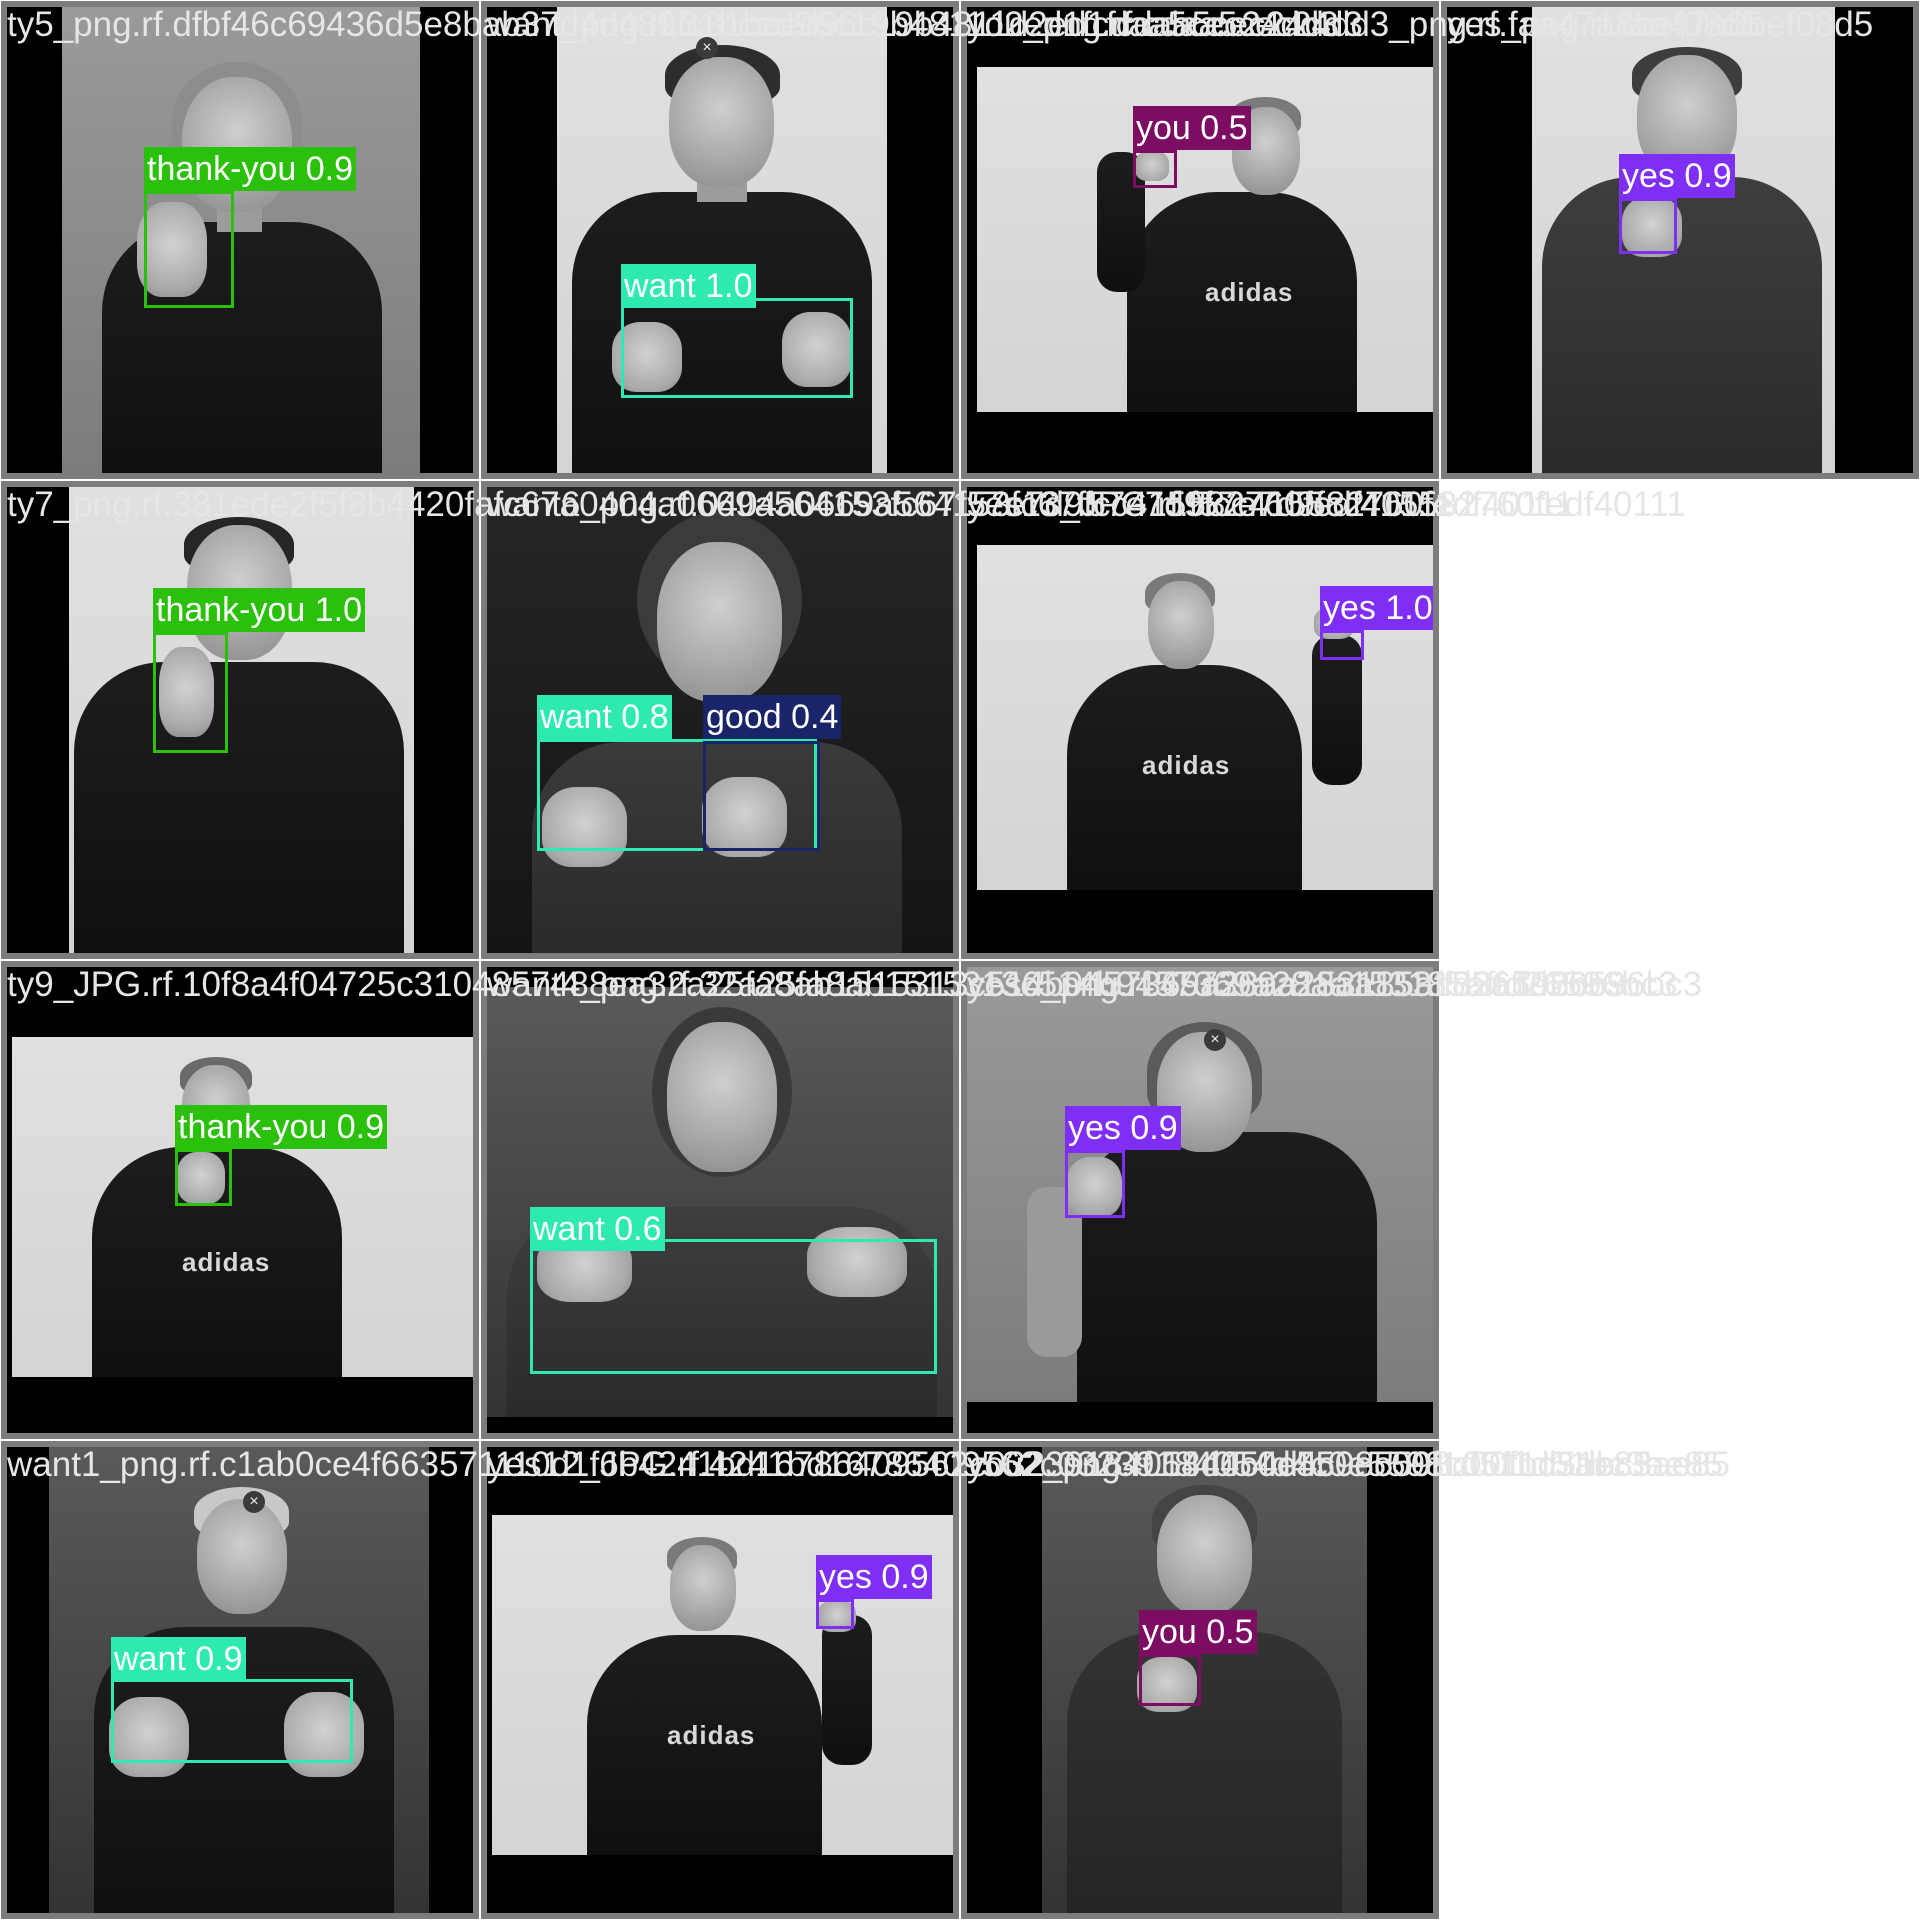  Describe the element at coordinates (772, 717) in the screenshot. I see `detection-label: good 0.4` at that location.